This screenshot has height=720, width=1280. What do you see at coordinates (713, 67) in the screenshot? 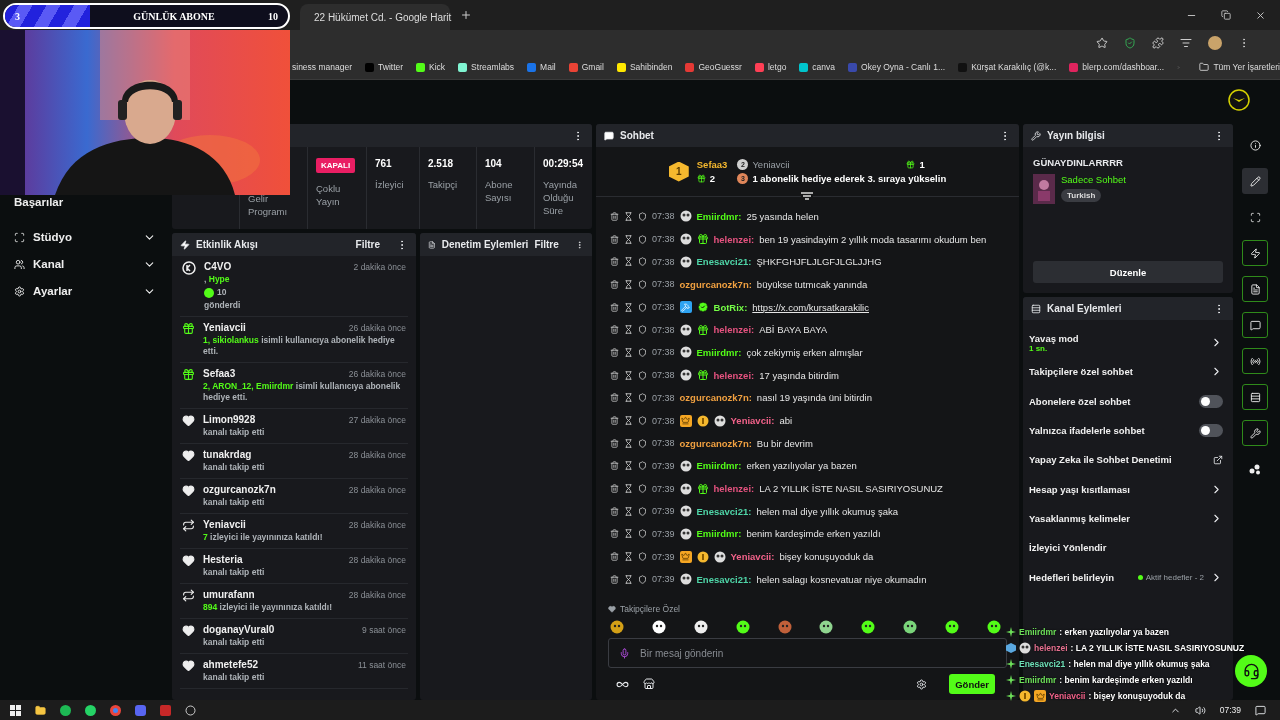
I see `bookmark: GeoGuessr` at bounding box center [713, 67].